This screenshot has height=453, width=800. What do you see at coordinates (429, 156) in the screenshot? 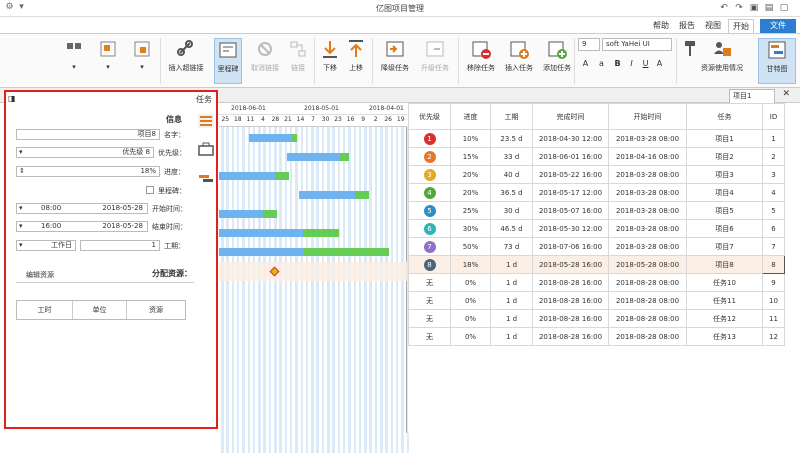
I see `cell-prio: 2` at bounding box center [429, 156].